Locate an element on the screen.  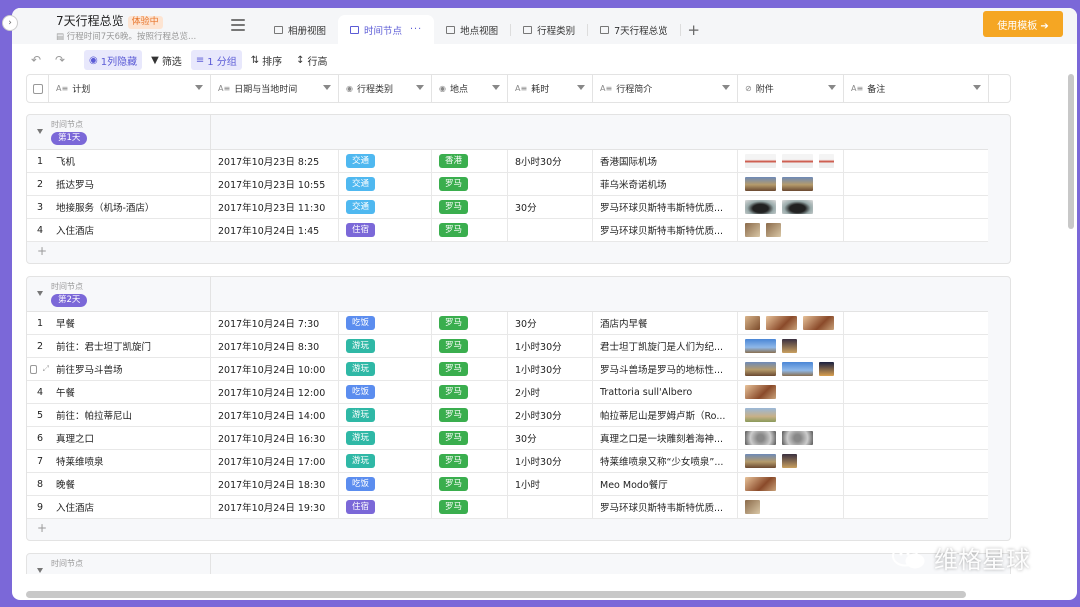
hidden-columns-button: ◉ 1列隐藏 is located at coordinates (113, 60).